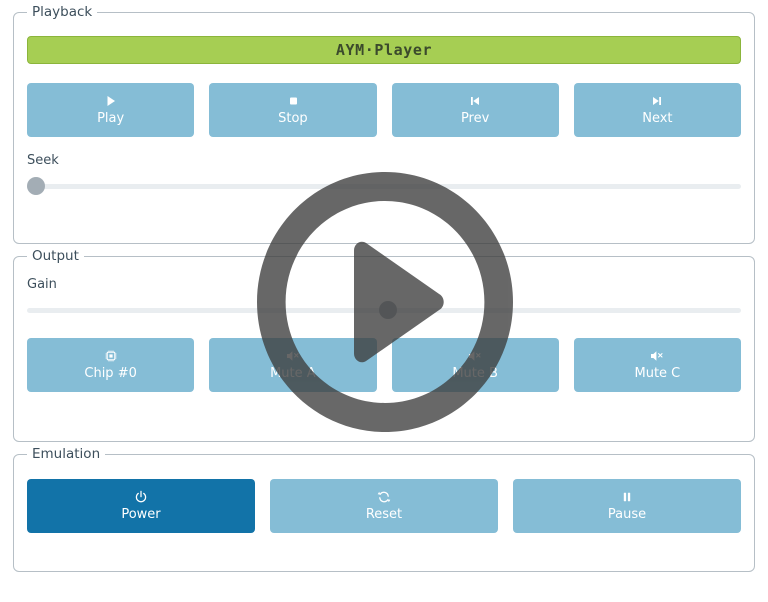 The height and width of the screenshot is (602, 768). Describe the element at coordinates (384, 298) in the screenshot. I see `gain-slider-block: Gain` at that location.